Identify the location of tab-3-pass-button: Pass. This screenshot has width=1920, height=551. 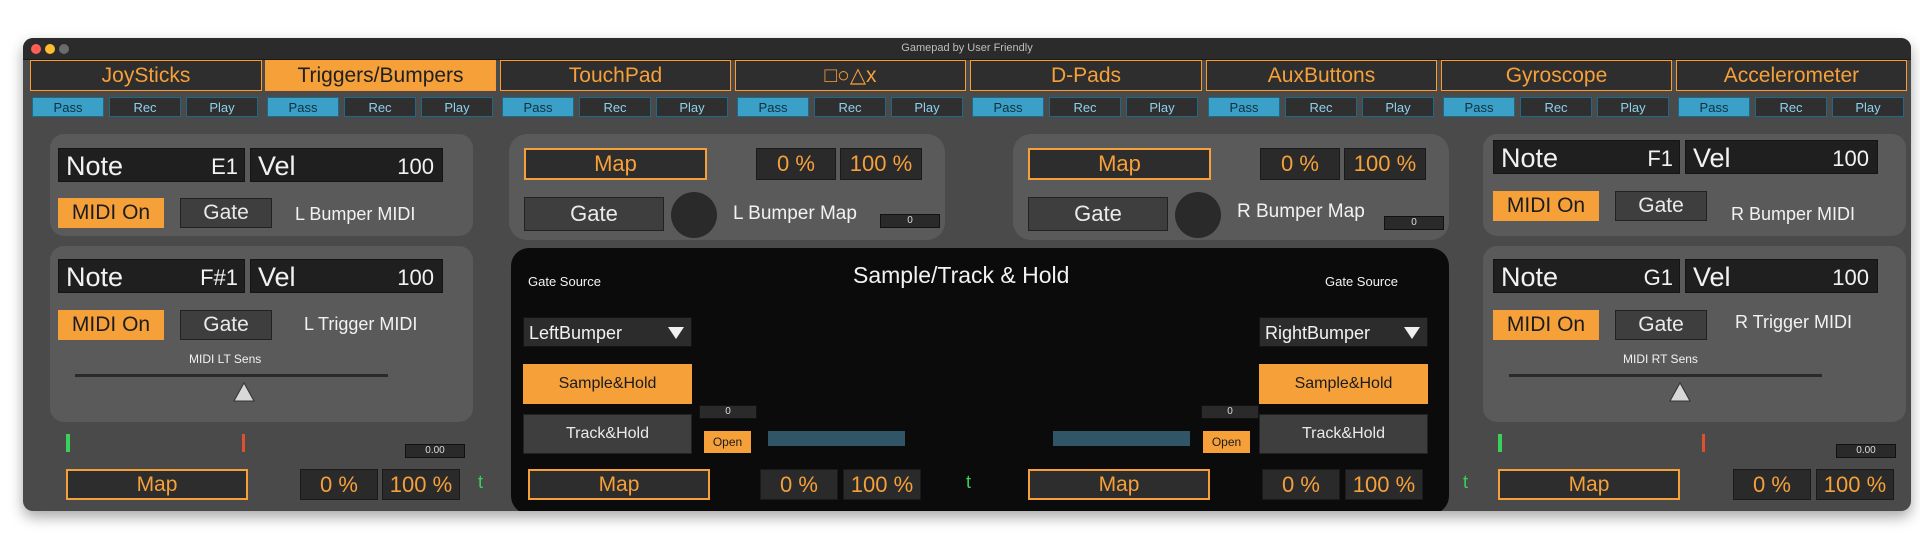
(538, 107).